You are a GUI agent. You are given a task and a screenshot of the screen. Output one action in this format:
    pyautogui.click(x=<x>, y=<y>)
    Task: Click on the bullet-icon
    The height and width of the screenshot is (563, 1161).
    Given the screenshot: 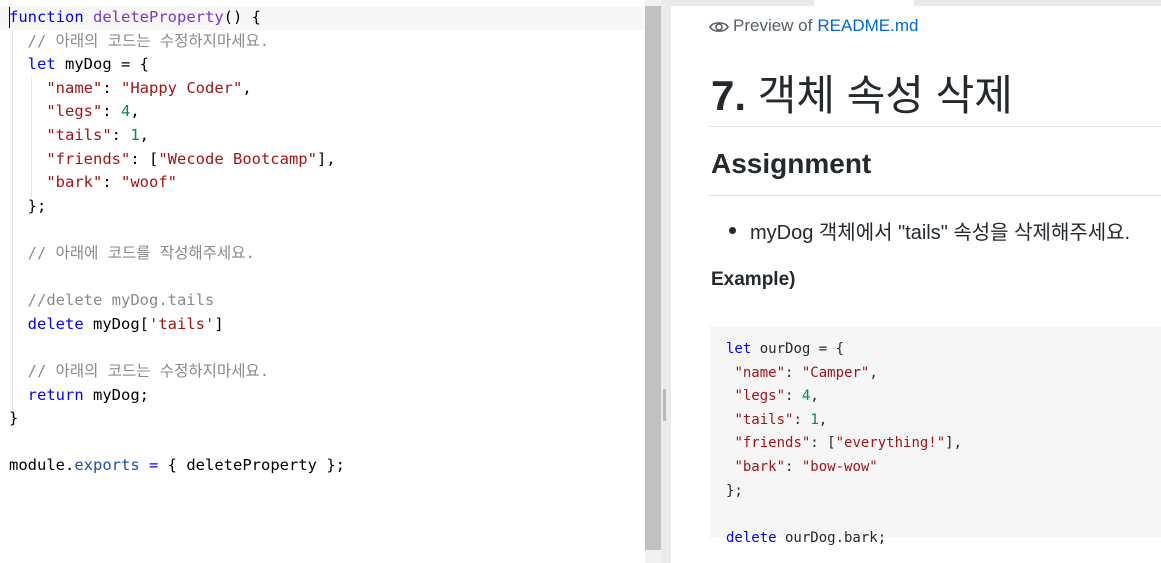 What is the action you would take?
    pyautogui.click(x=732, y=230)
    